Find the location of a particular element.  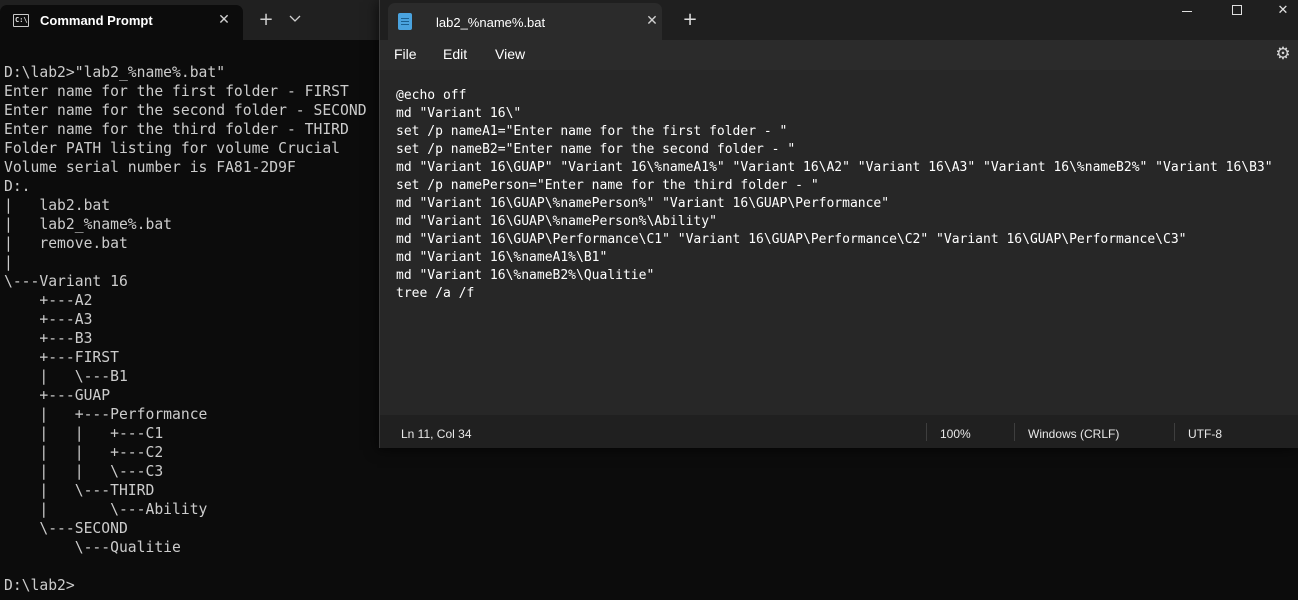

zoom-level: 100% is located at coordinates (955, 434).